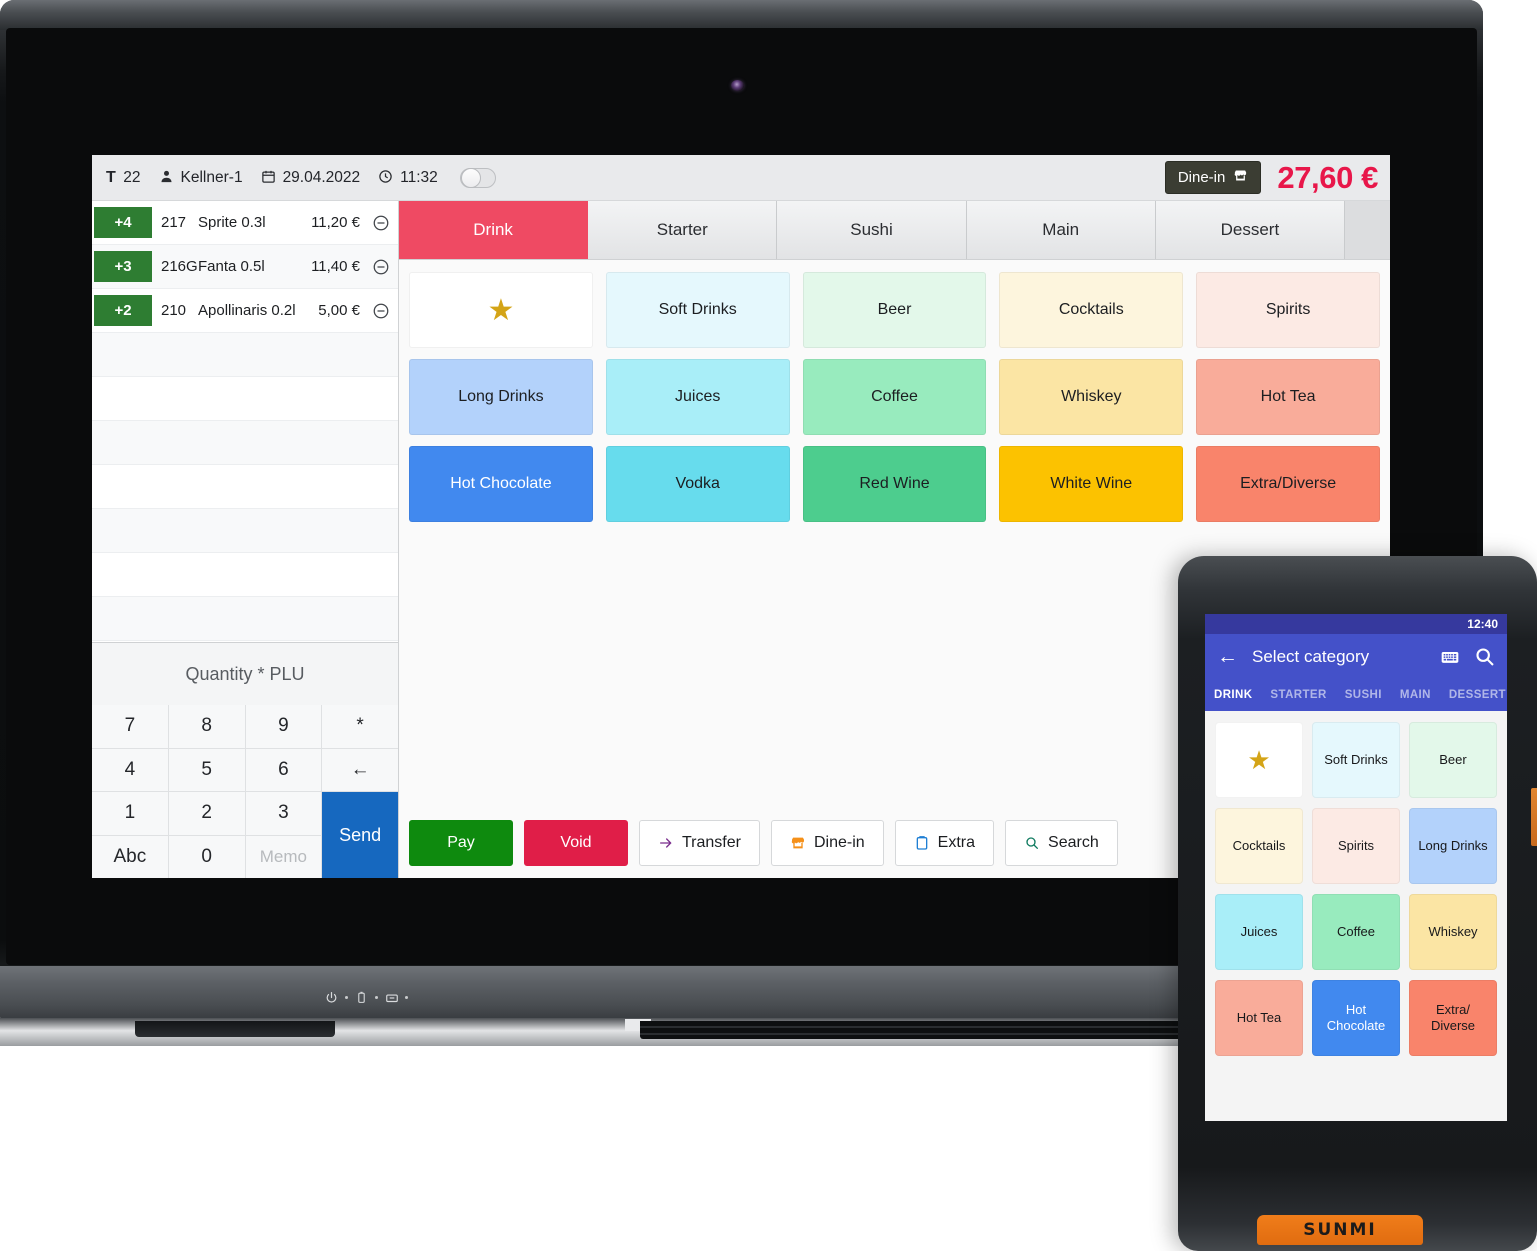 The height and width of the screenshot is (1251, 1537). Describe the element at coordinates (1201, 177) in the screenshot. I see `order-type-label: Dine-in` at that location.